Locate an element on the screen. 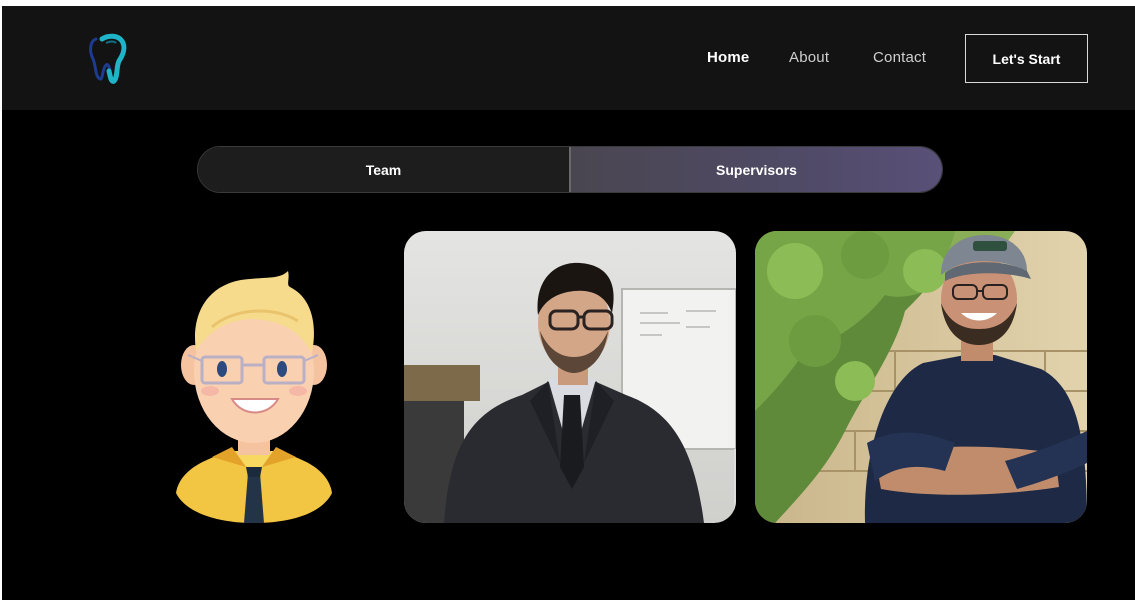  nav-home-link: Home is located at coordinates (728, 57).